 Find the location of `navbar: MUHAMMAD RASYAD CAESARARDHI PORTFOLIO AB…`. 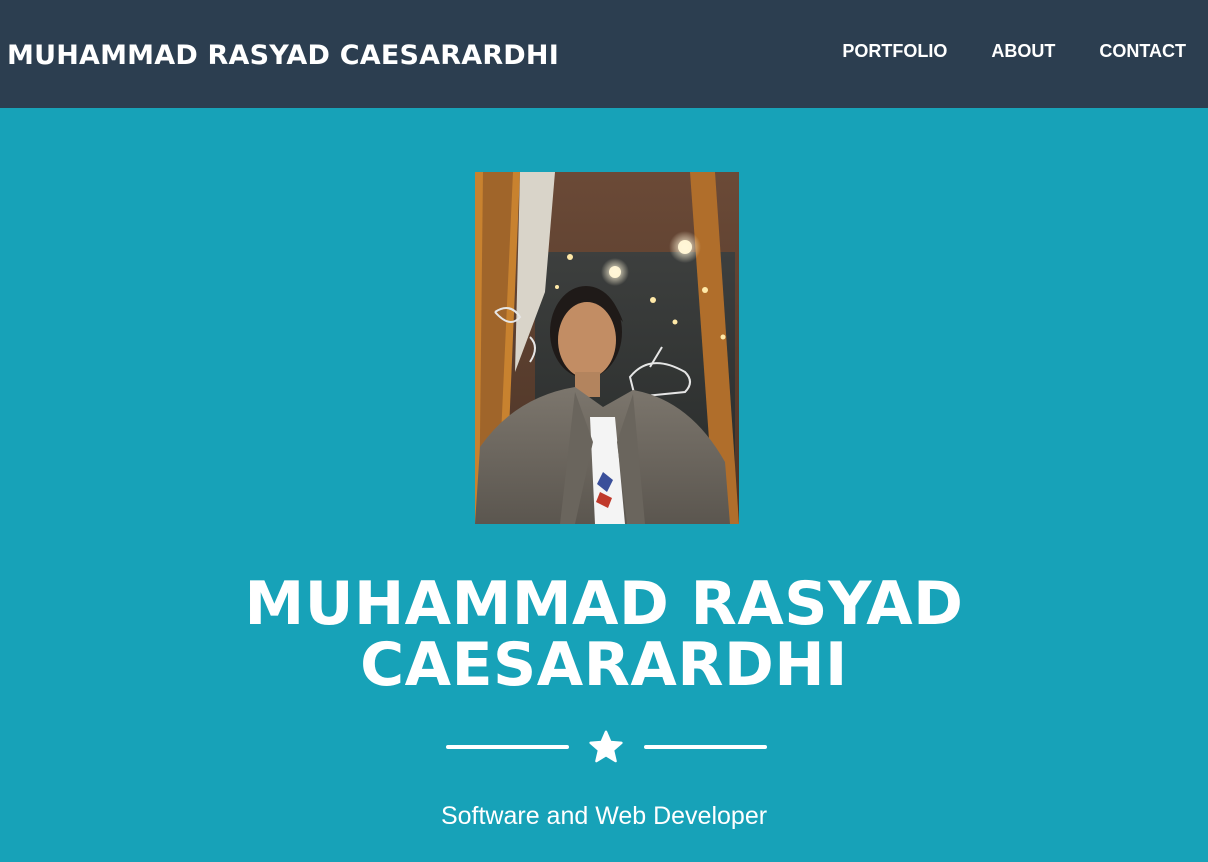

navbar: MUHAMMAD RASYAD CAESARARDHI PORTFOLIO AB… is located at coordinates (604, 54).